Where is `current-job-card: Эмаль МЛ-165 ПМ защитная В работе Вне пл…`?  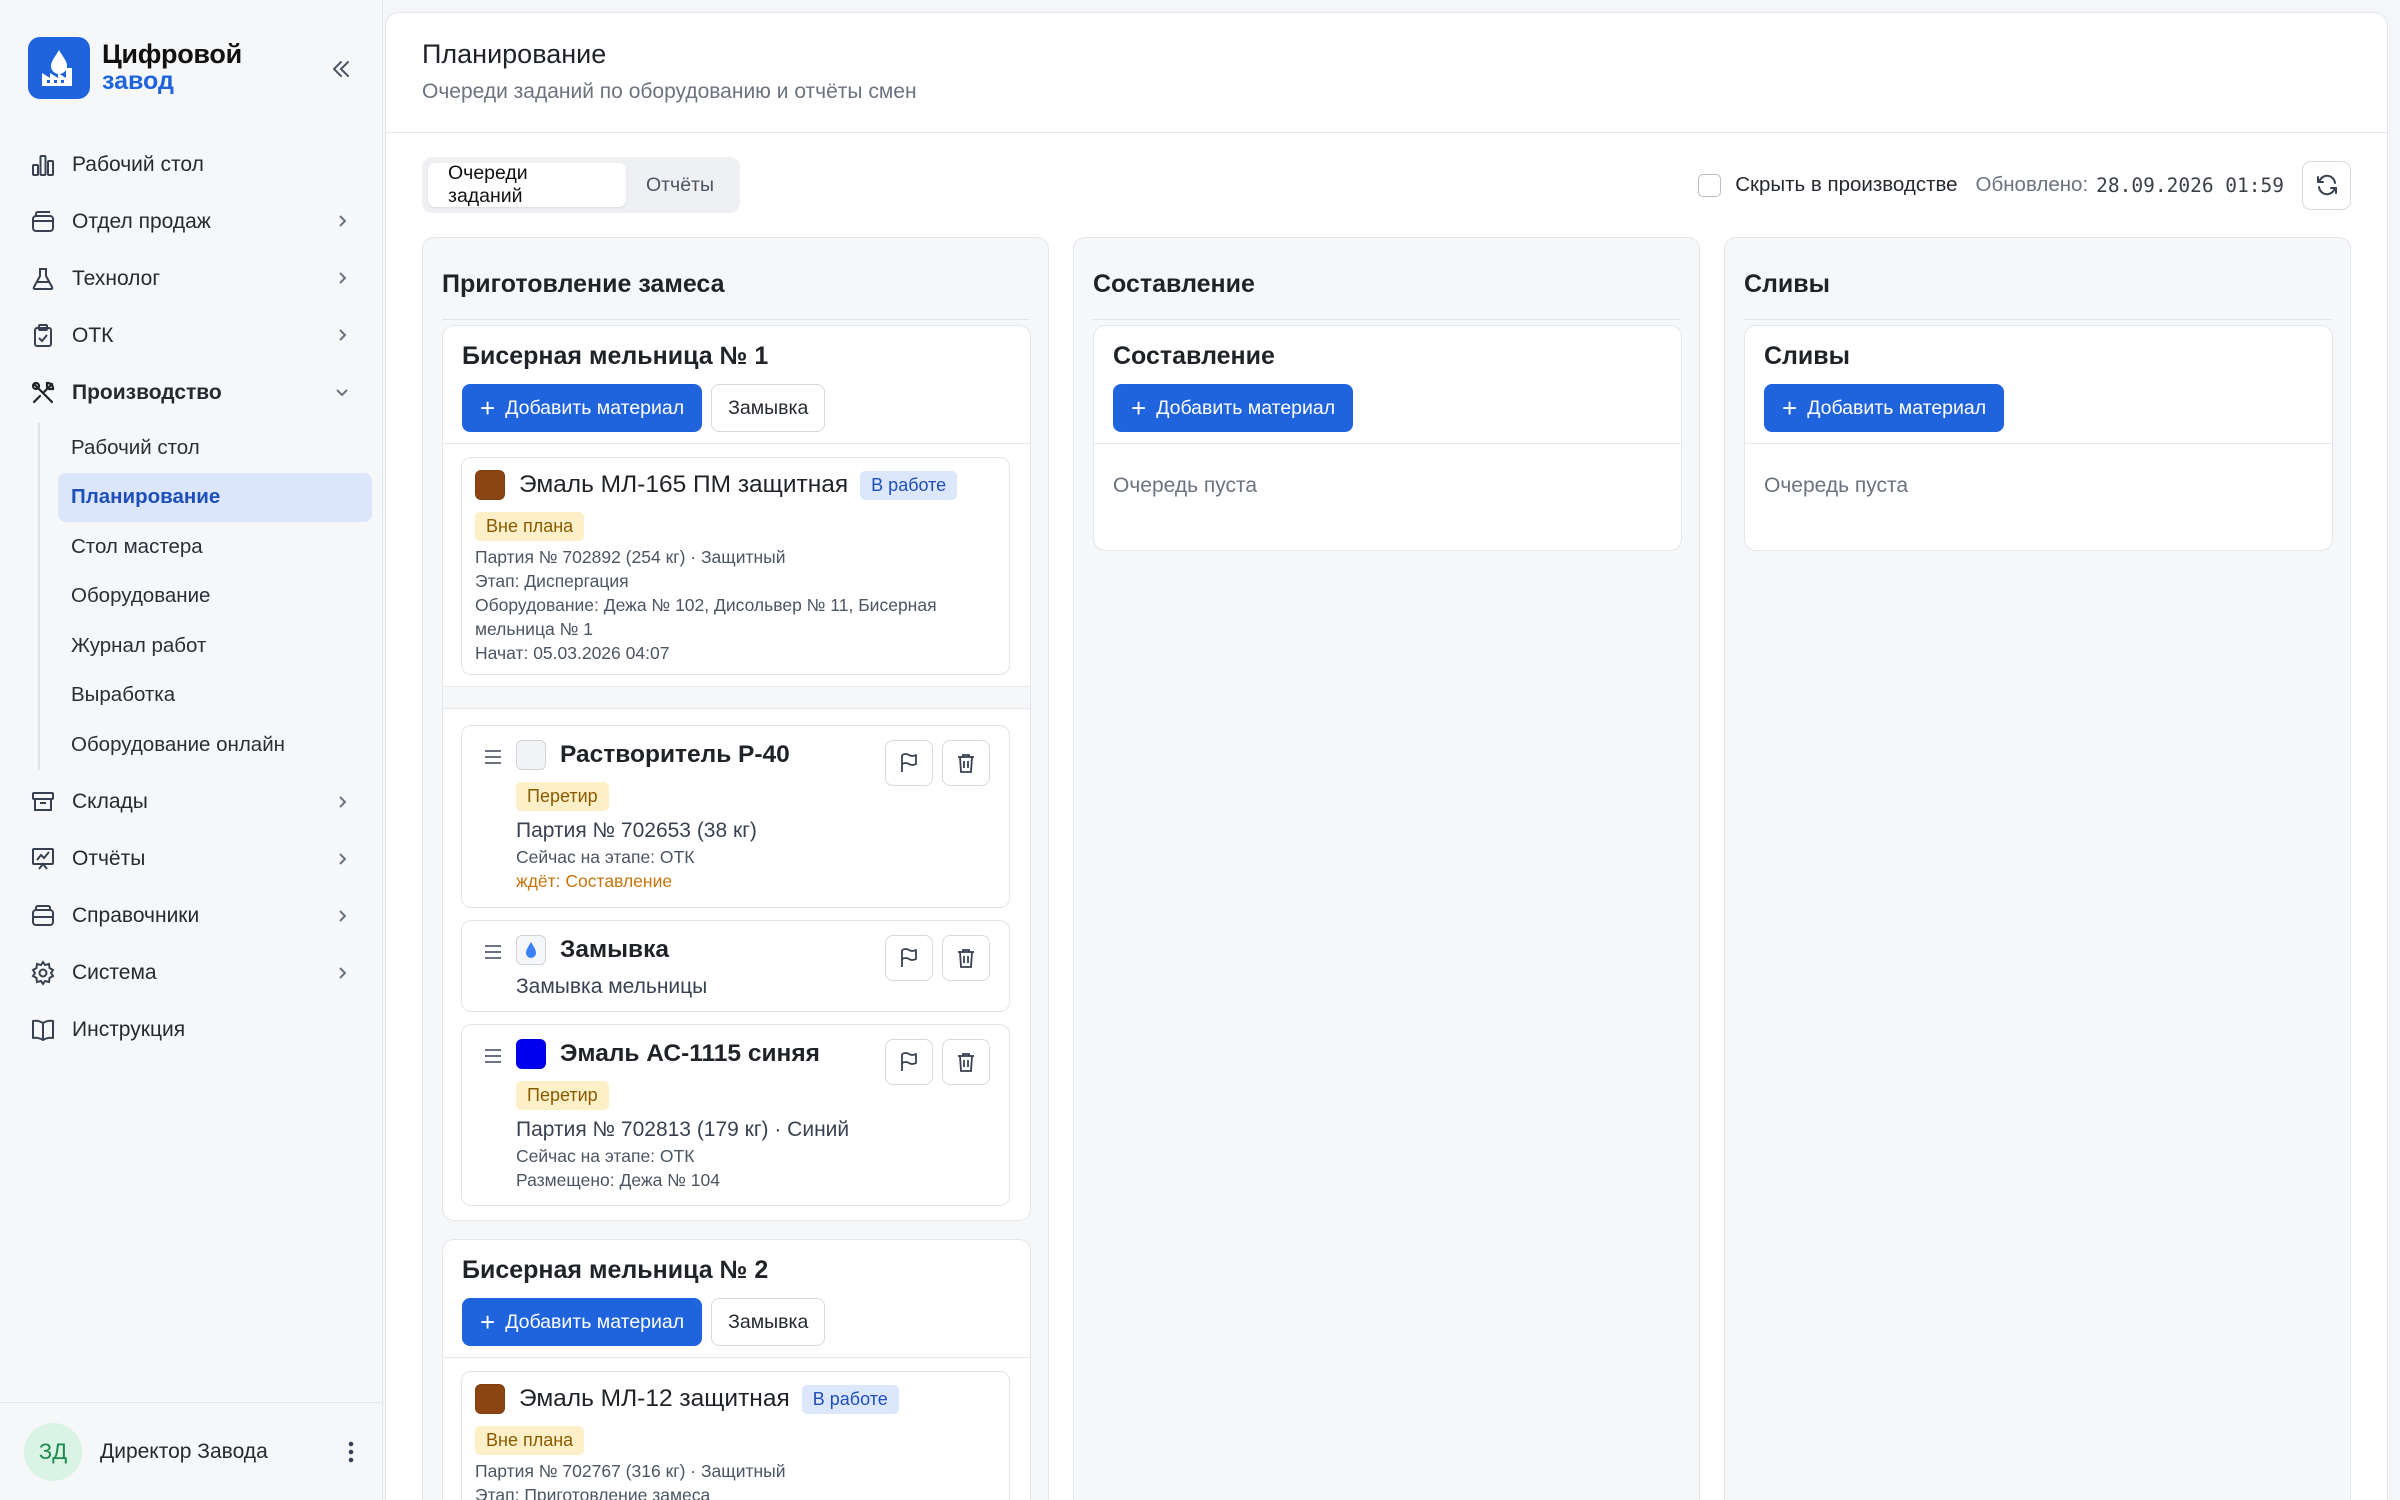 current-job-card: Эмаль МЛ-165 ПМ защитная В работе Вне пл… is located at coordinates (735, 566).